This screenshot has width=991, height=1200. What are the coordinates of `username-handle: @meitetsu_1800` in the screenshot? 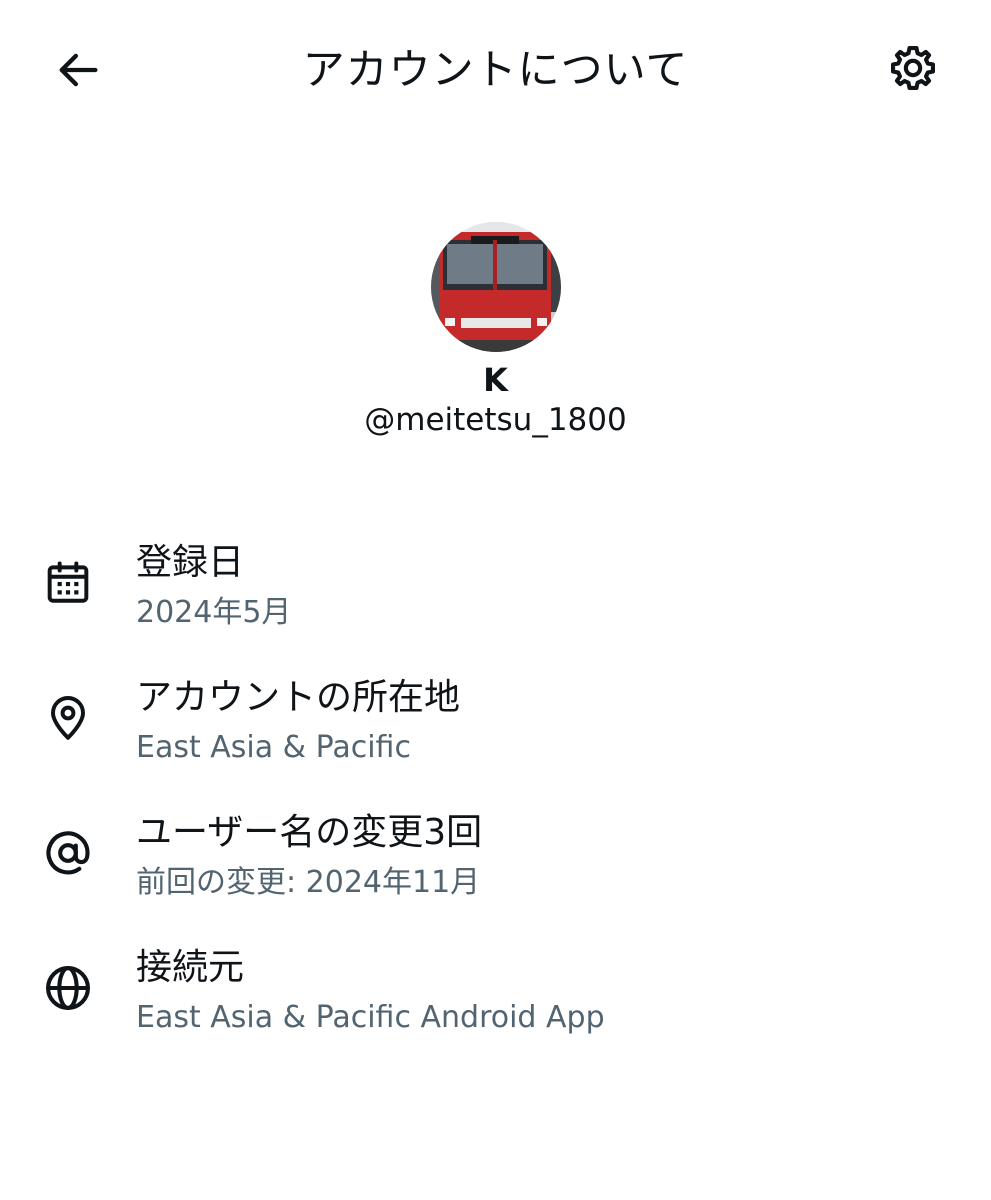 It's located at (495, 420).